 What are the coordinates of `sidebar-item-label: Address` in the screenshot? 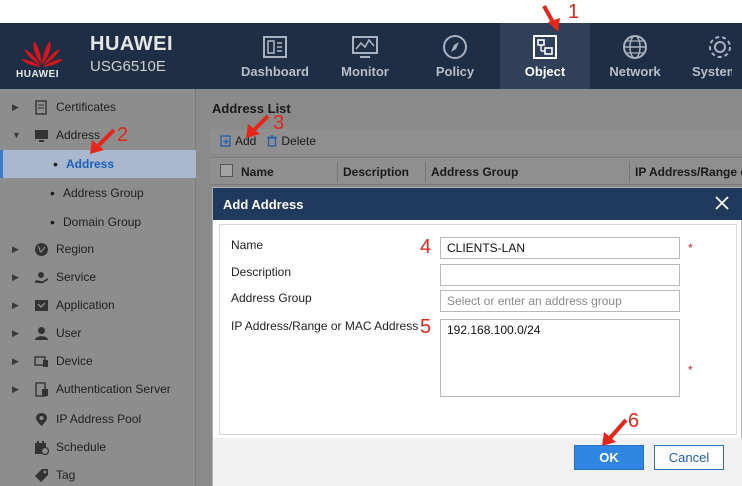 It's located at (90, 164).